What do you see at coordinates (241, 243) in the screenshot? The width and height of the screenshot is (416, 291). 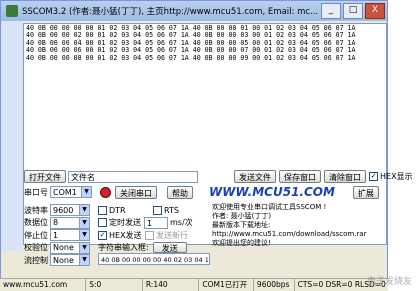 I see `info-line: 欢迎提出您的建议!` at bounding box center [241, 243].